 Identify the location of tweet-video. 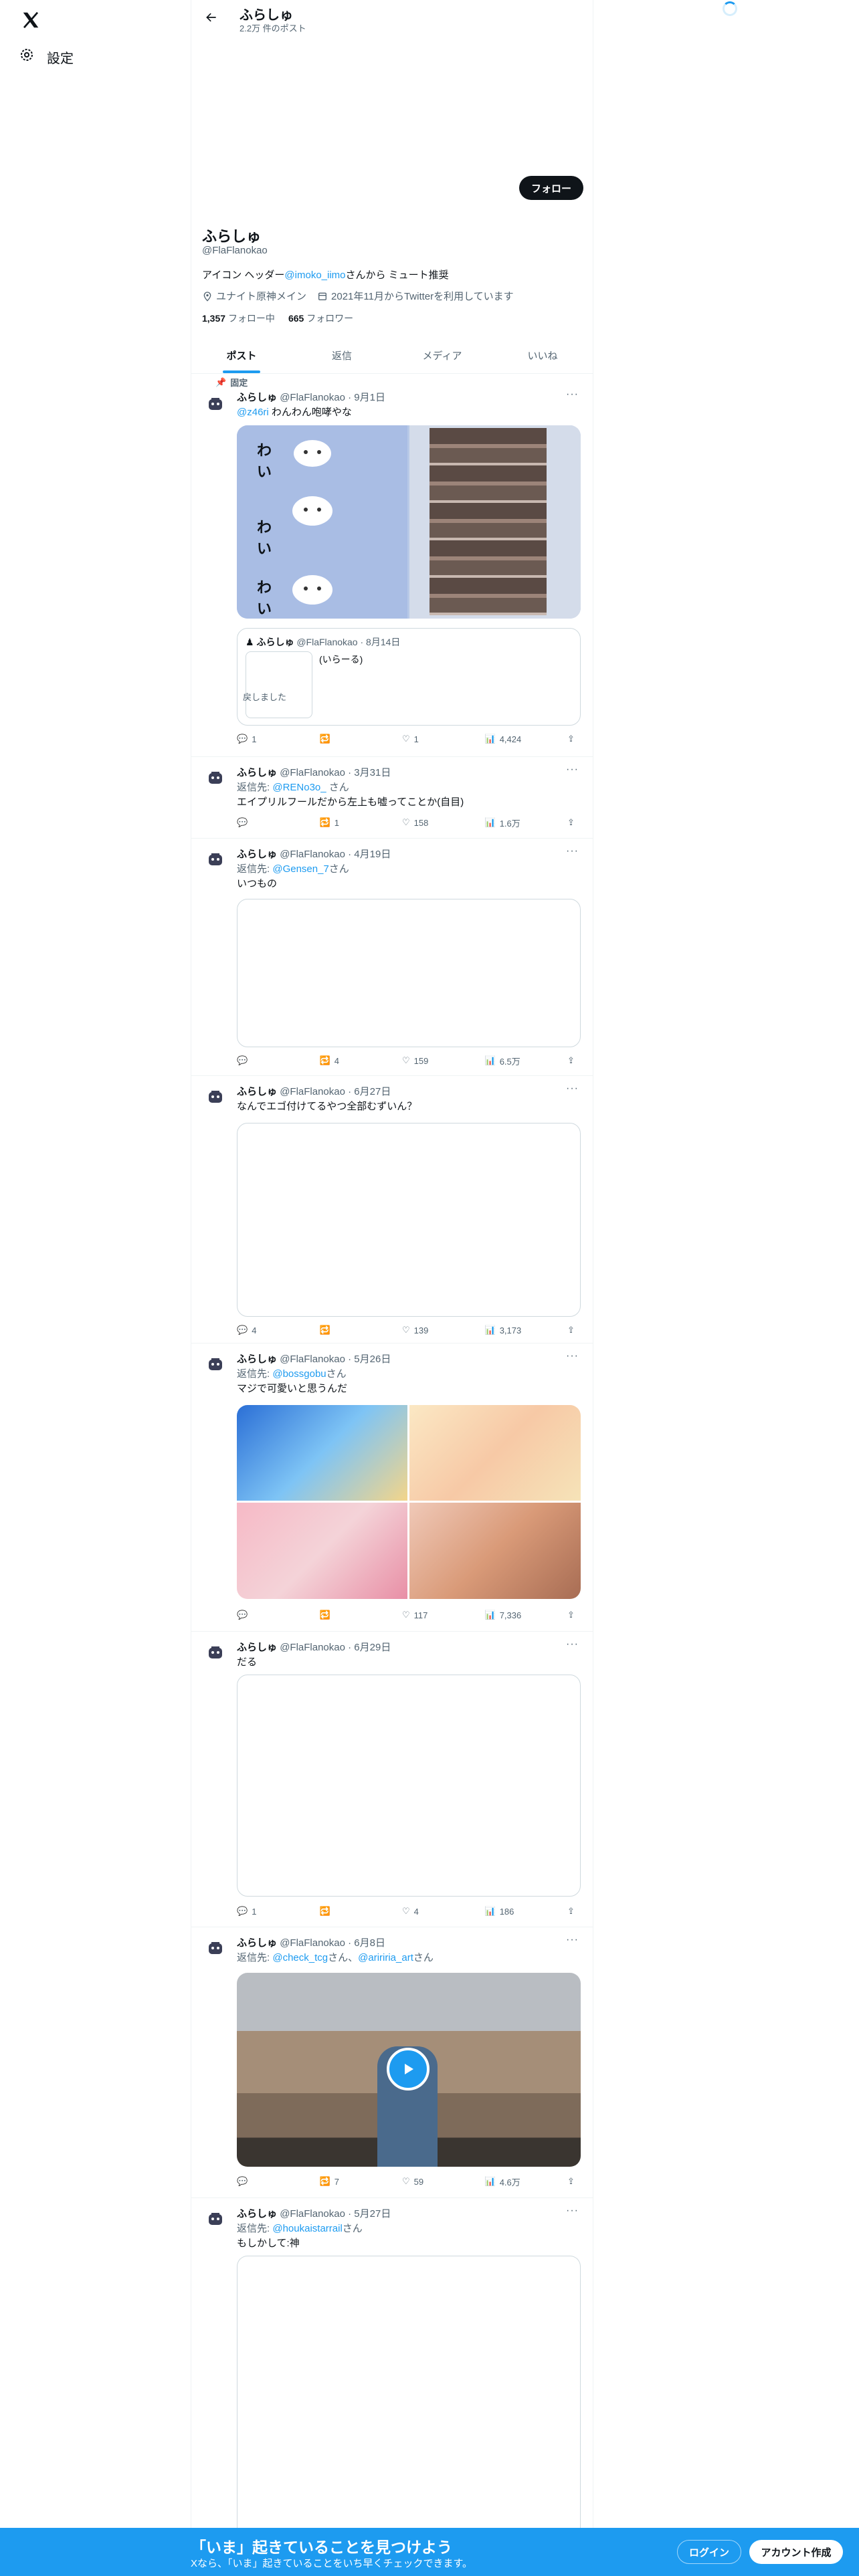
(409, 2070).